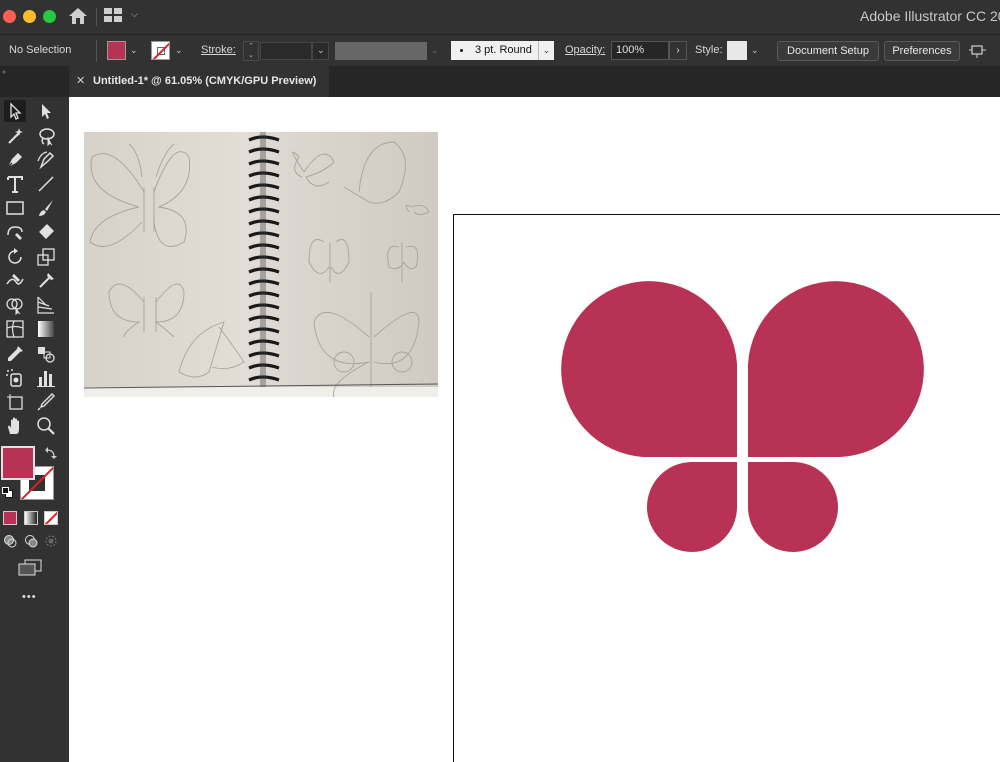  I want to click on edit-toolbar-more-icon: •••, so click(29, 597).